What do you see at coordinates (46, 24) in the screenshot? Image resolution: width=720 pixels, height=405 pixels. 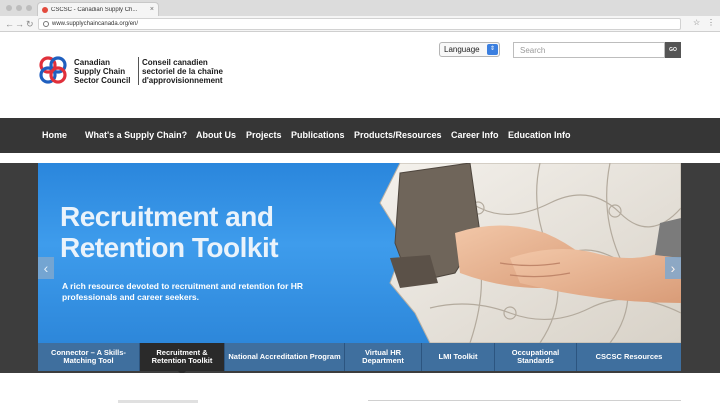 I see `site-info-icon` at bounding box center [46, 24].